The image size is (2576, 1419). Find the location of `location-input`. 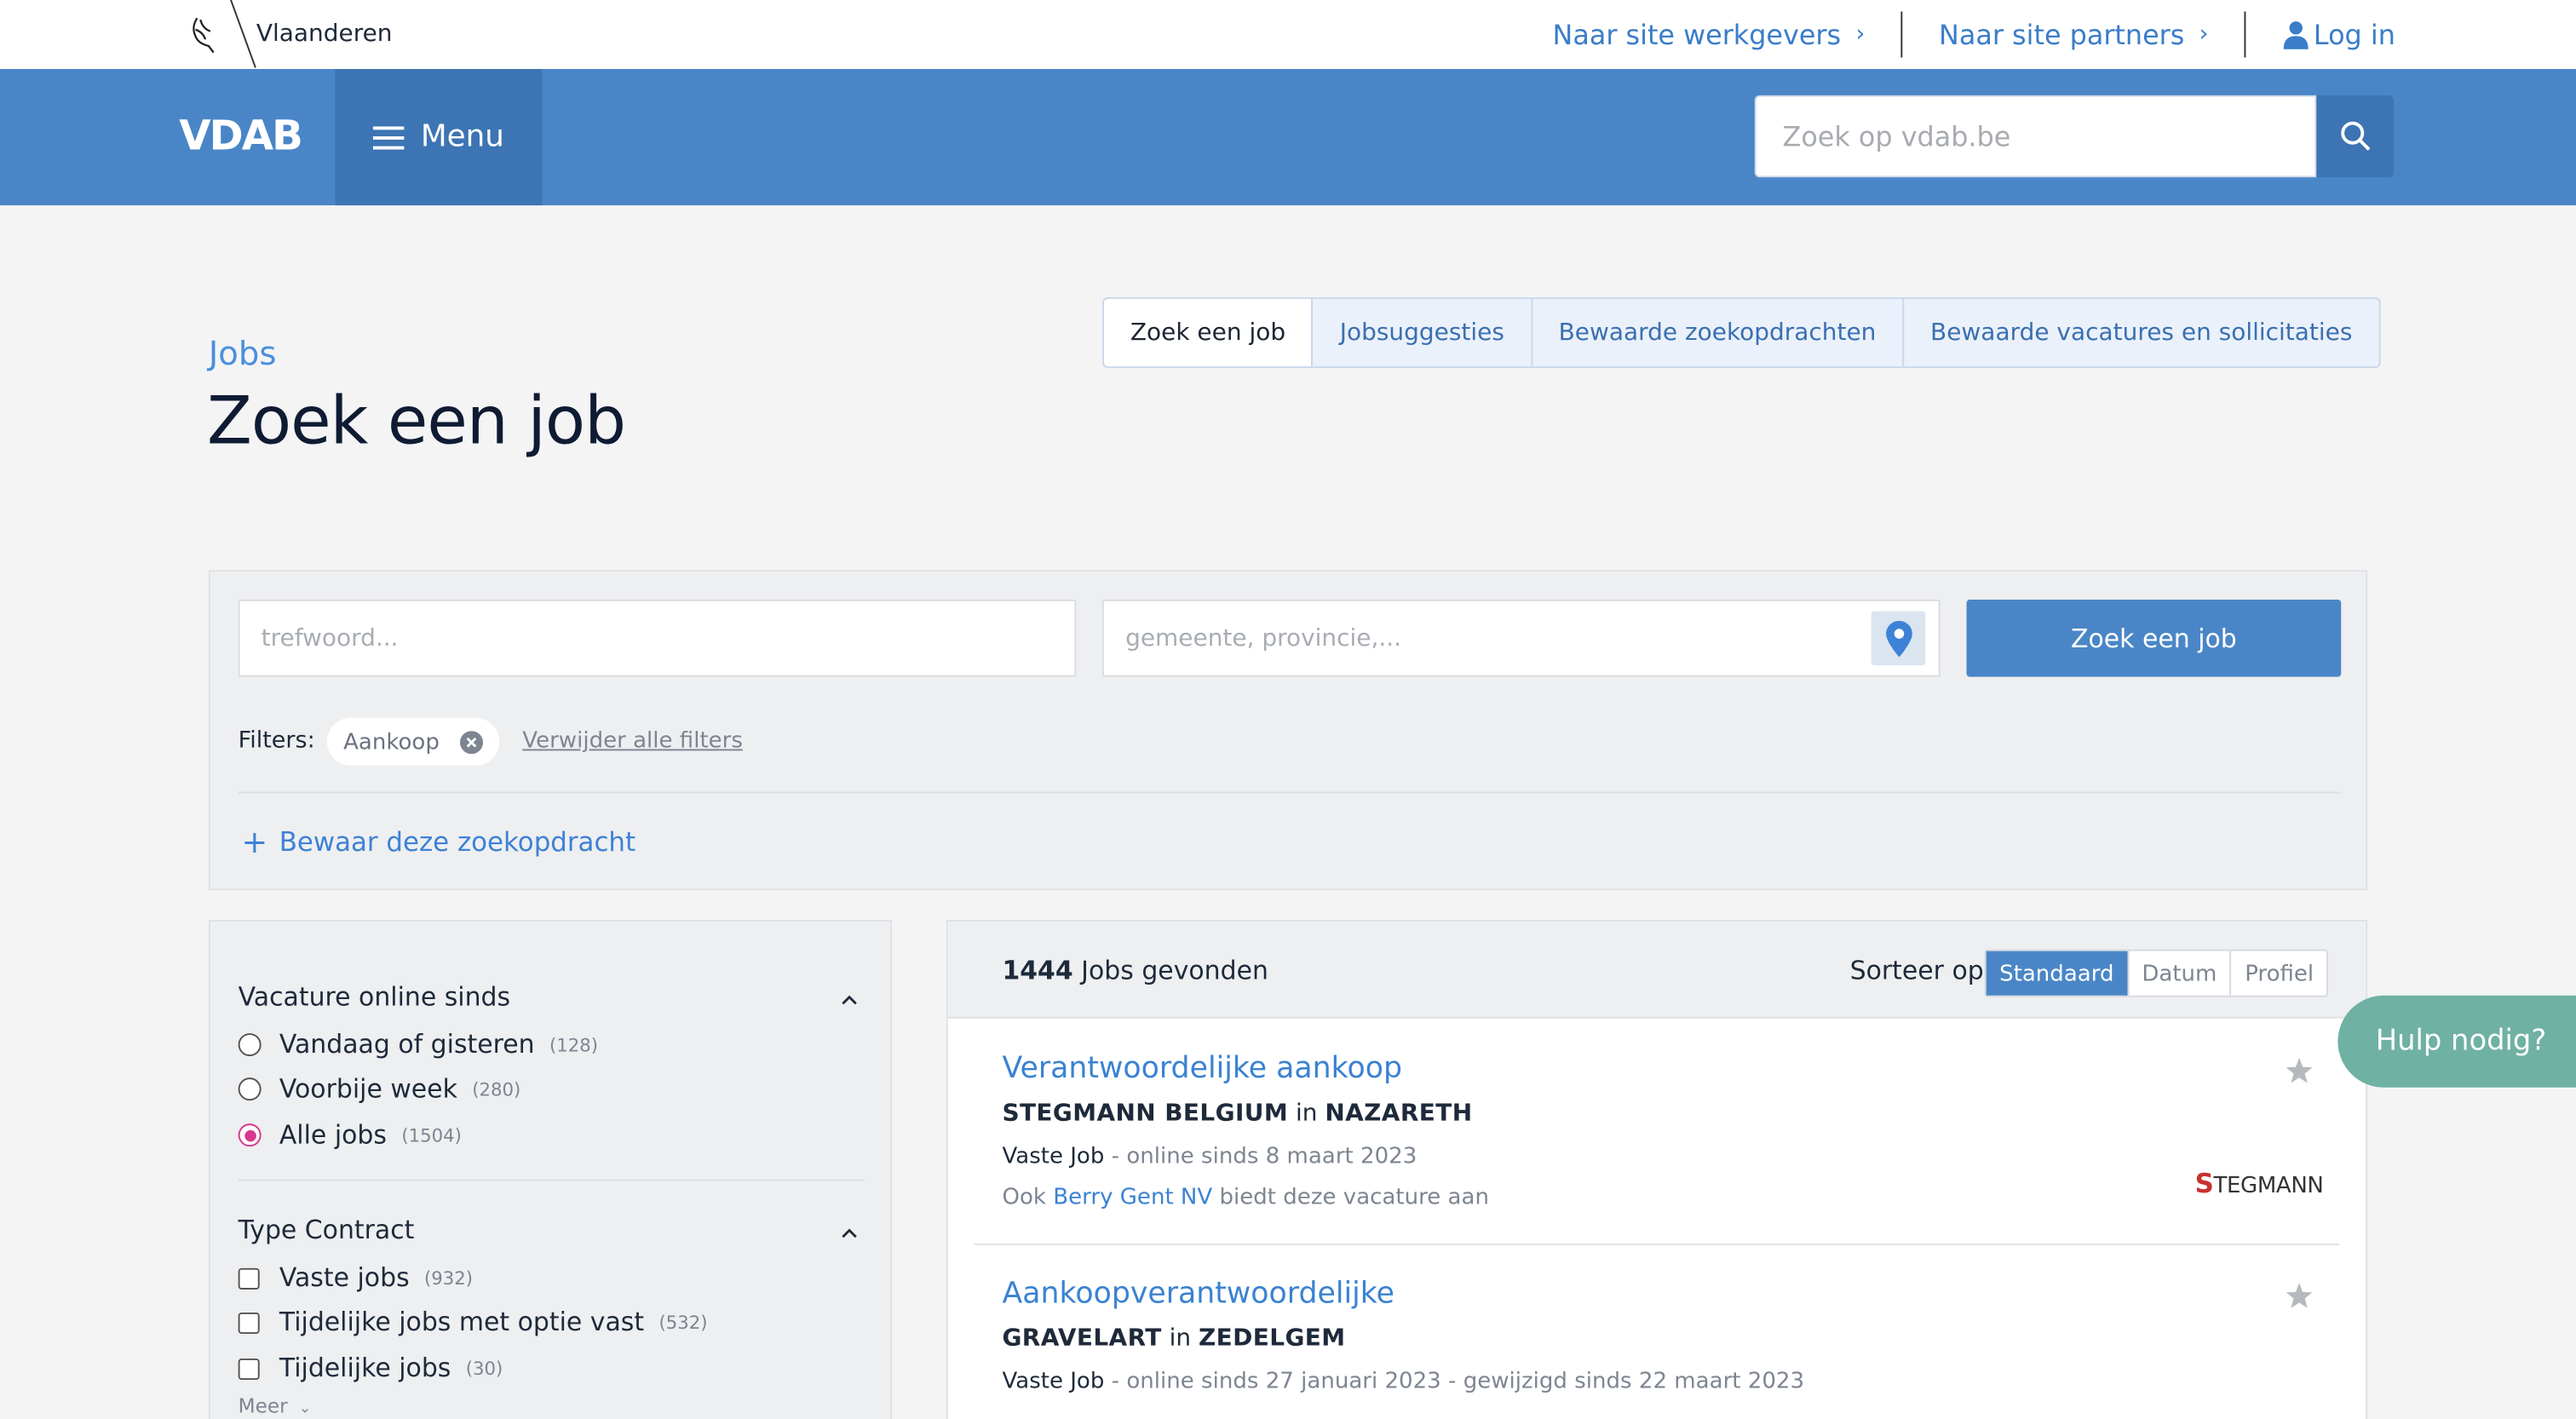

location-input is located at coordinates (1521, 638).